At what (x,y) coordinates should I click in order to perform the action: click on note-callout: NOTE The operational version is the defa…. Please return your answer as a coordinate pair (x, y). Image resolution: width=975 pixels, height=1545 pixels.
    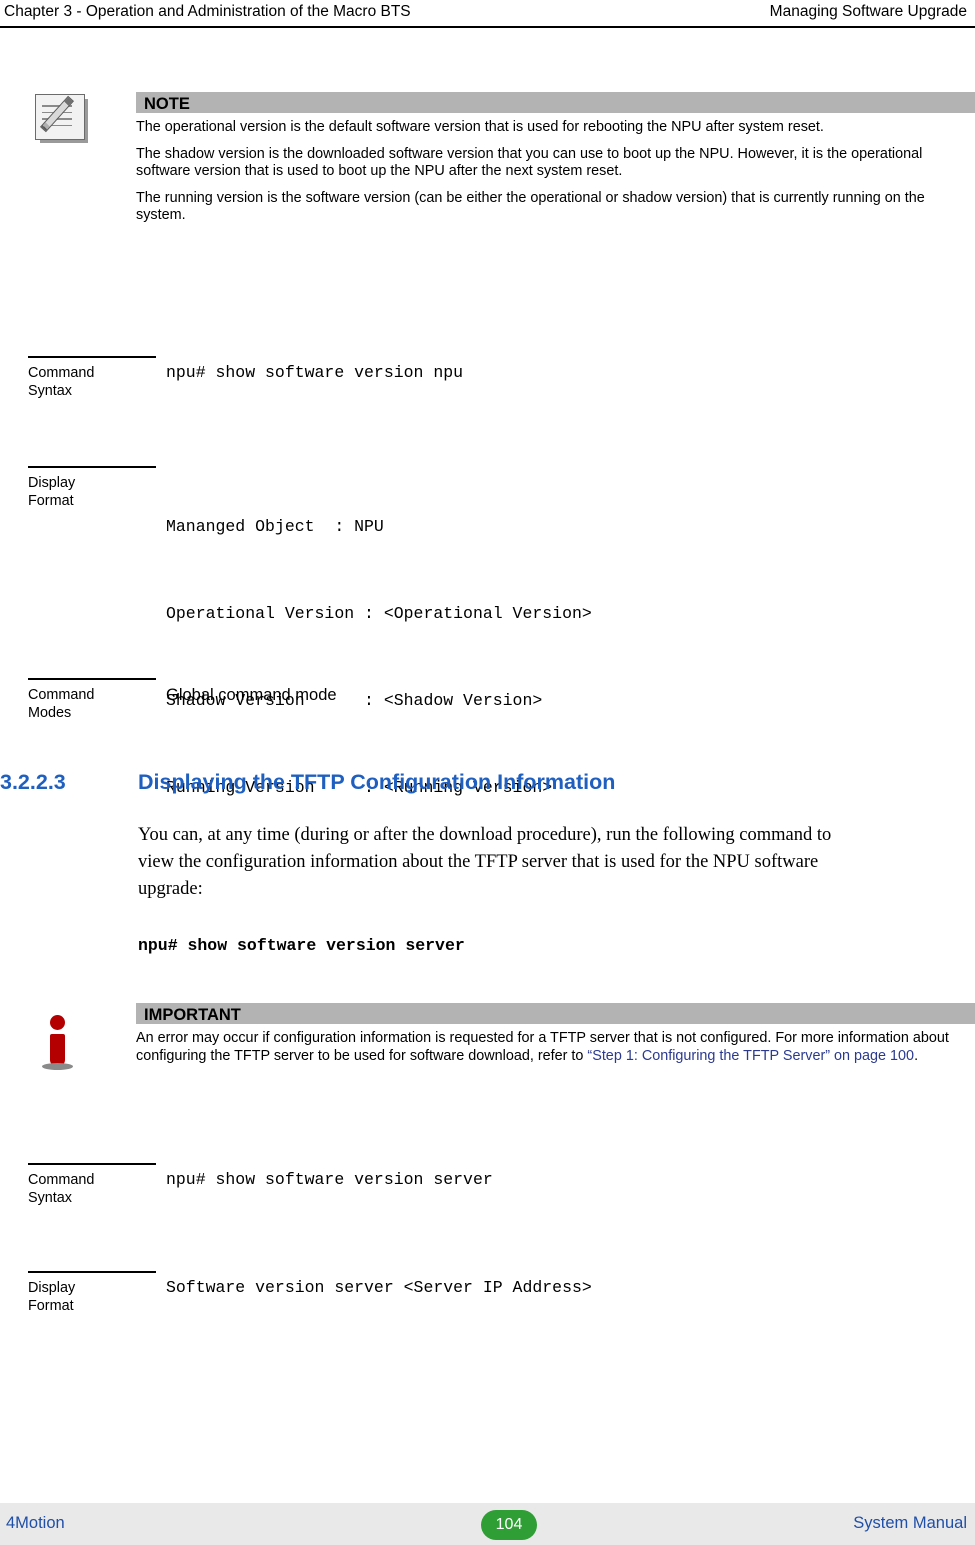
    Looking at the image, I should click on (555, 158).